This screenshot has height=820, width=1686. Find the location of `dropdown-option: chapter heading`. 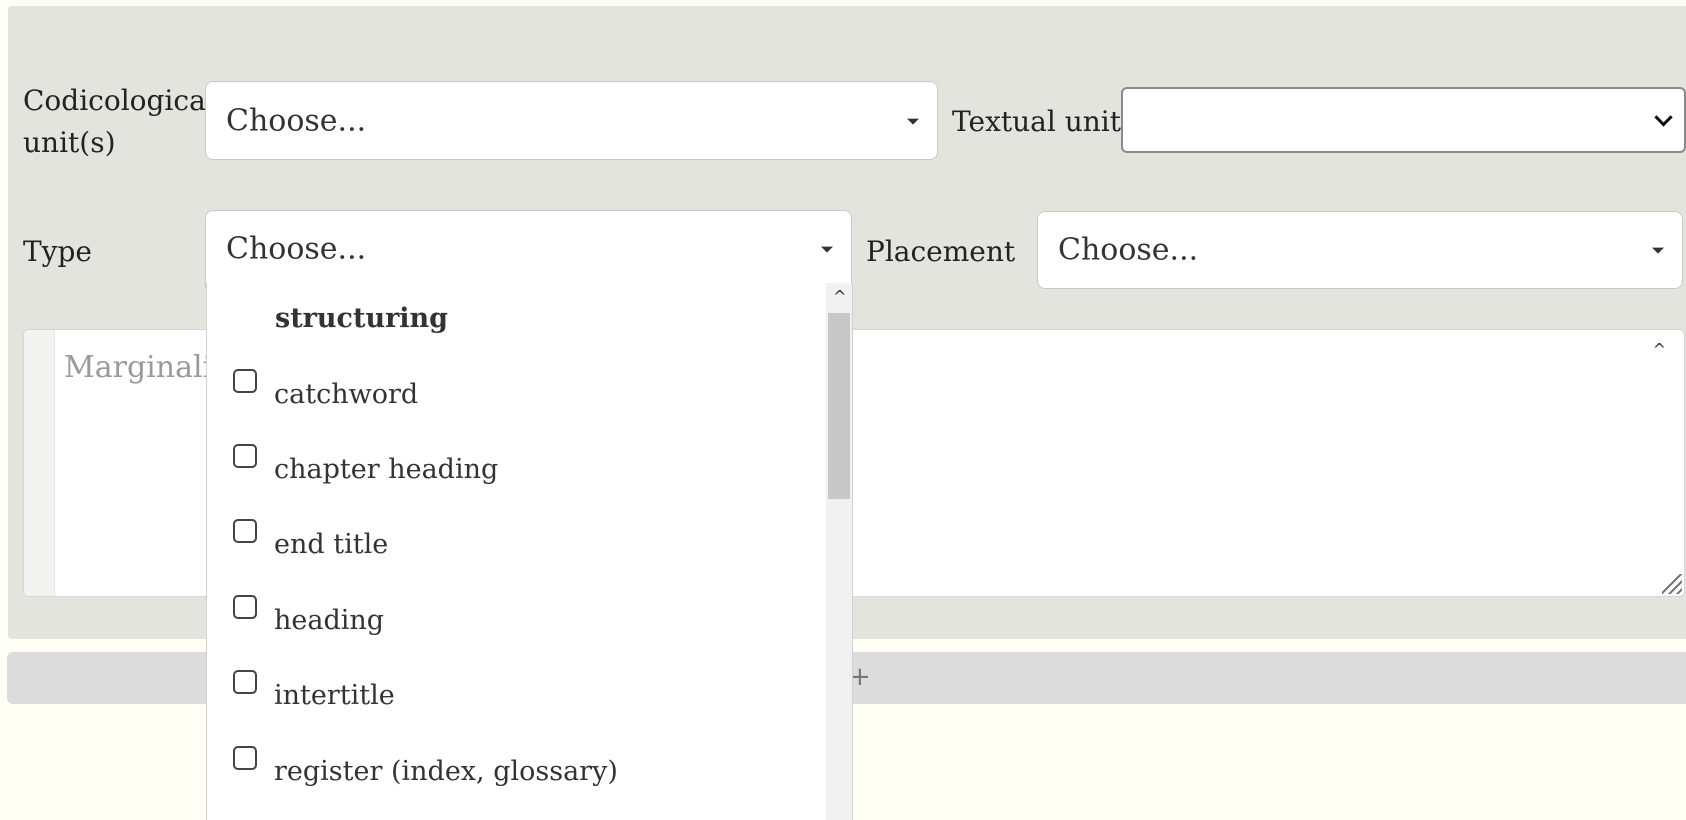

dropdown-option: chapter heading is located at coordinates (523, 472).